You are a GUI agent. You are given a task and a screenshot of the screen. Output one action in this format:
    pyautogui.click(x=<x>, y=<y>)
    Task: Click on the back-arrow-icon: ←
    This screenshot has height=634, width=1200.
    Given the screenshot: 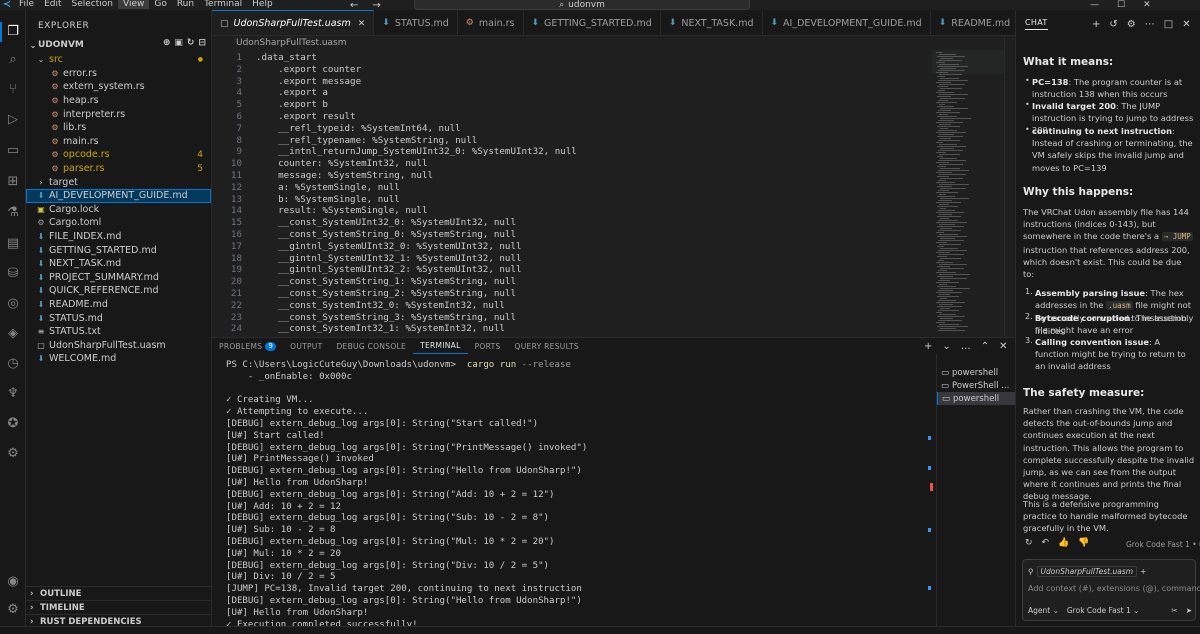 What is the action you would take?
    pyautogui.click(x=354, y=5)
    